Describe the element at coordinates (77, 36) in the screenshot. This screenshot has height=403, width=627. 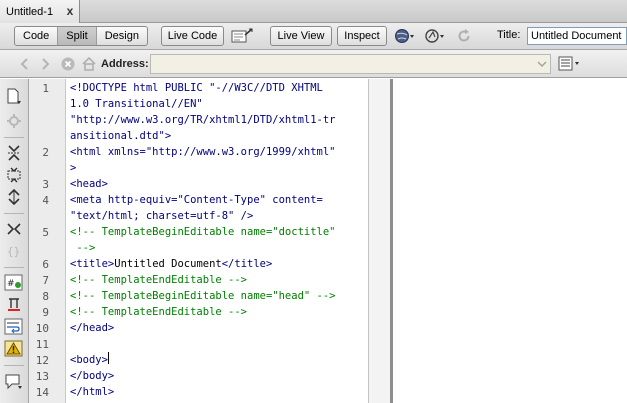
I see `split-view-button: Split` at that location.